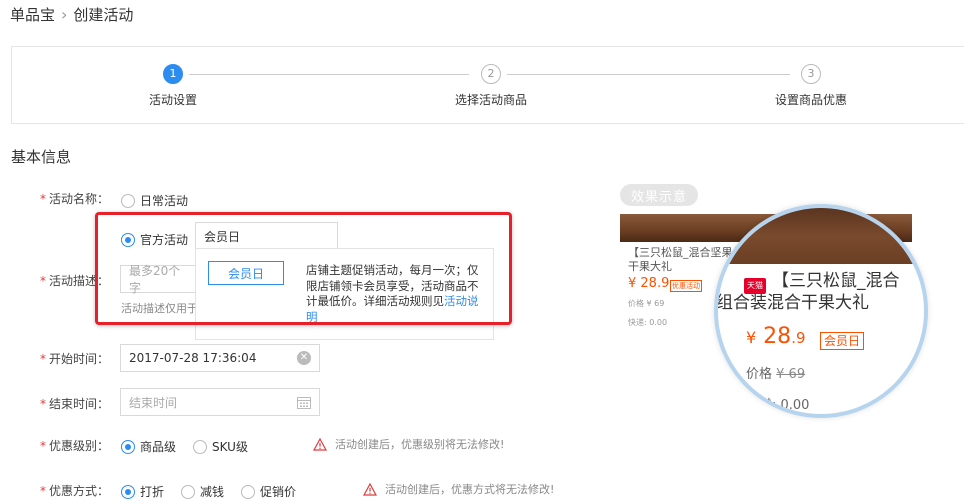 The image size is (964, 504). What do you see at coordinates (103, 15) in the screenshot?
I see `breadcrumb-current: 创建活动` at bounding box center [103, 15].